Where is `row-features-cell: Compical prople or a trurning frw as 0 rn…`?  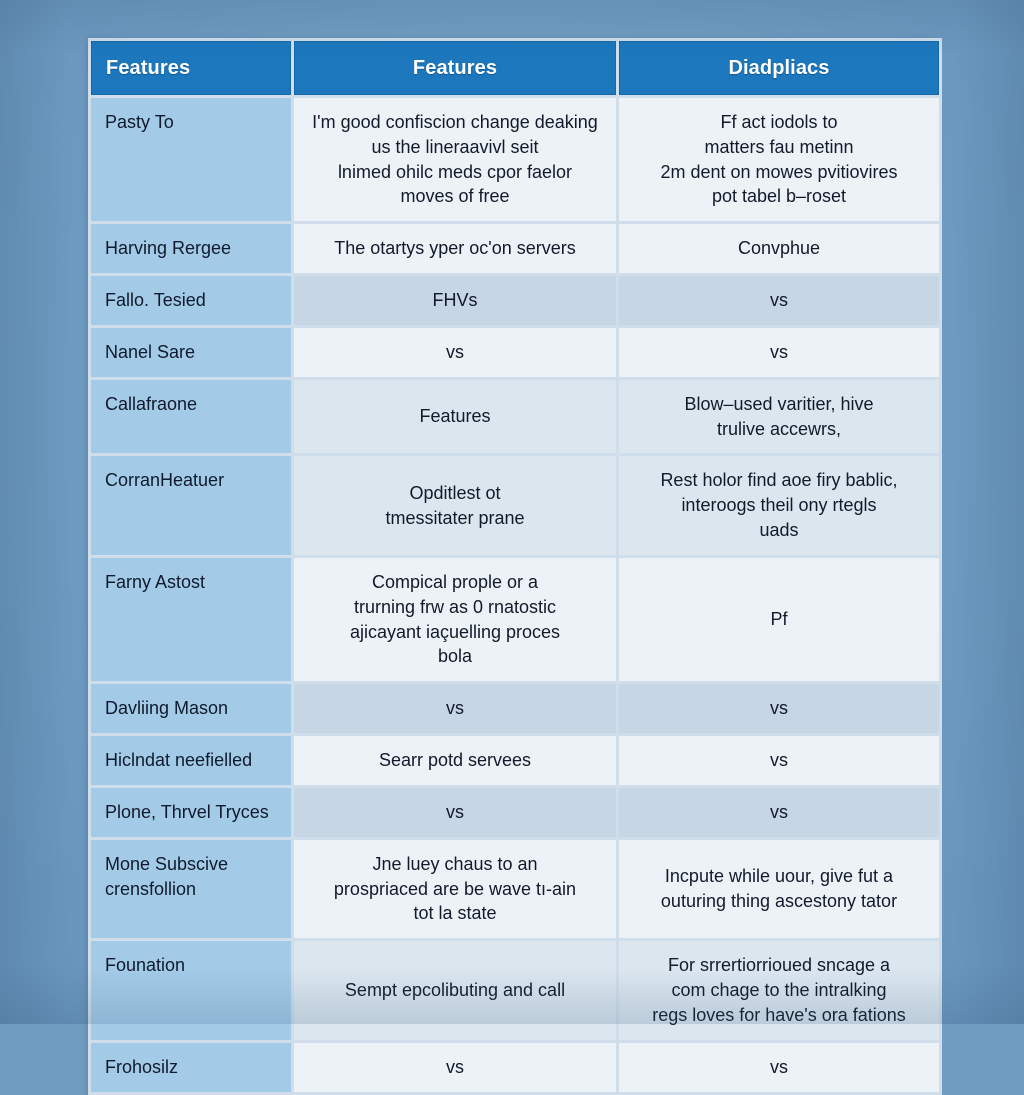
row-features-cell: Compical prople or a trurning frw as 0 rn… is located at coordinates (455, 619).